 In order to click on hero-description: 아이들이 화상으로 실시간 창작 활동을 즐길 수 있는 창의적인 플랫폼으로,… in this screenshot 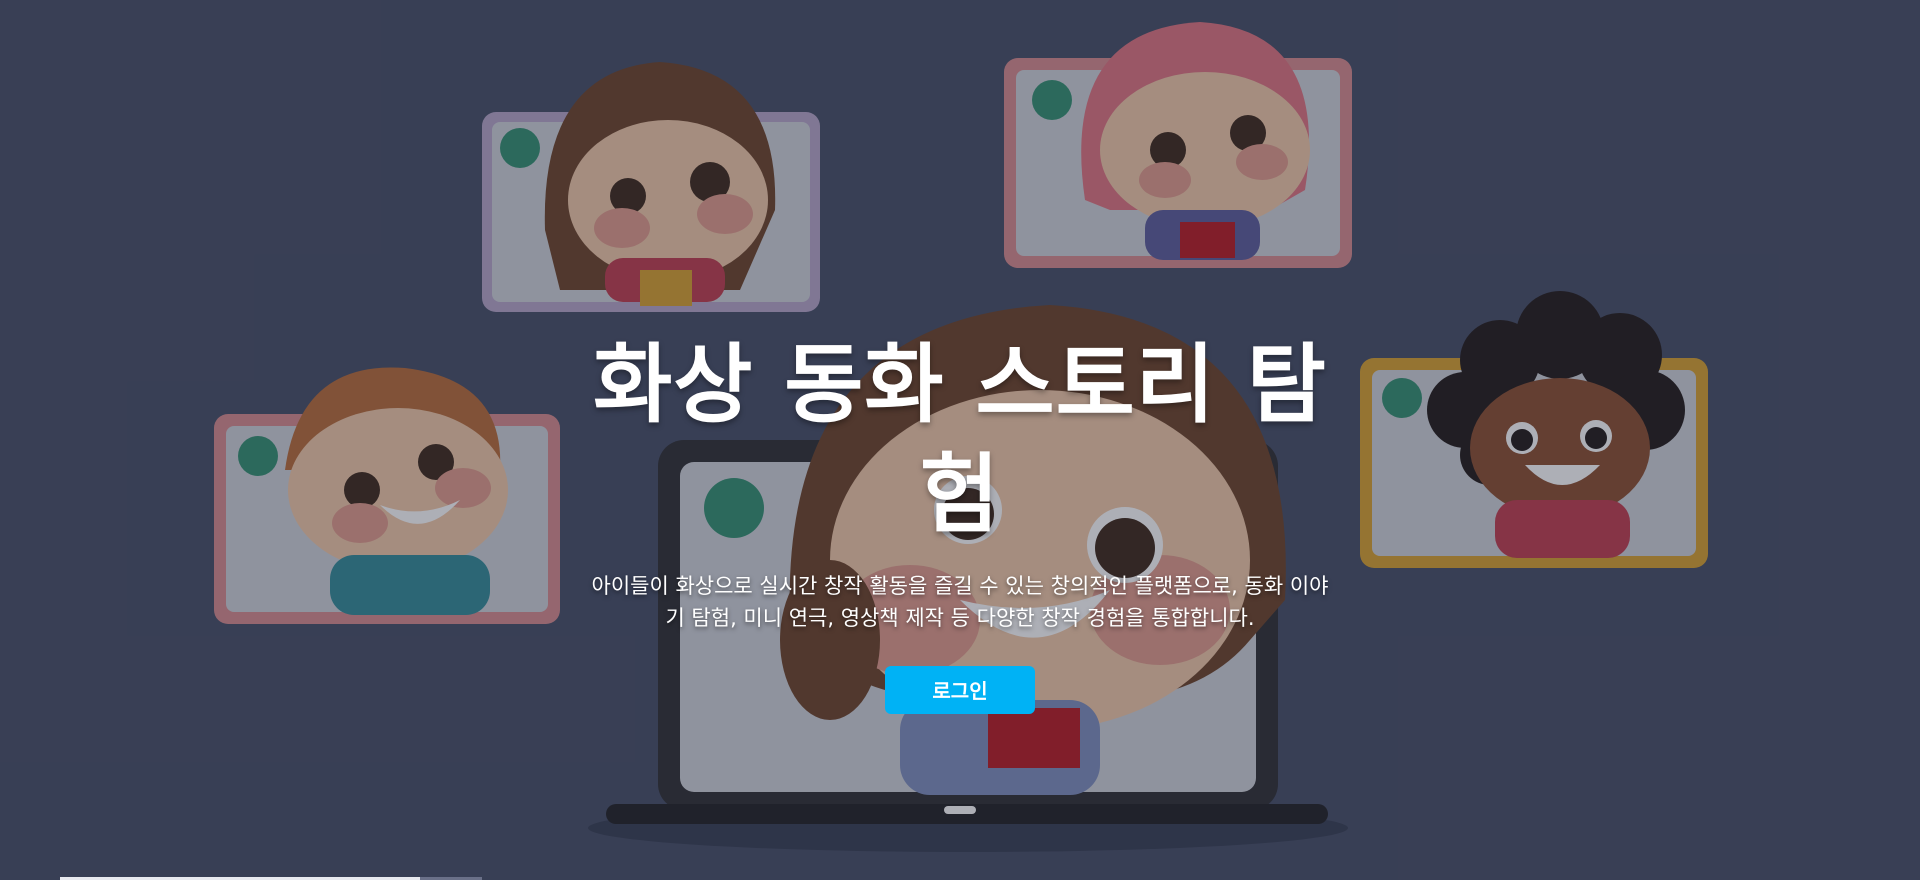, I will do `click(960, 602)`.